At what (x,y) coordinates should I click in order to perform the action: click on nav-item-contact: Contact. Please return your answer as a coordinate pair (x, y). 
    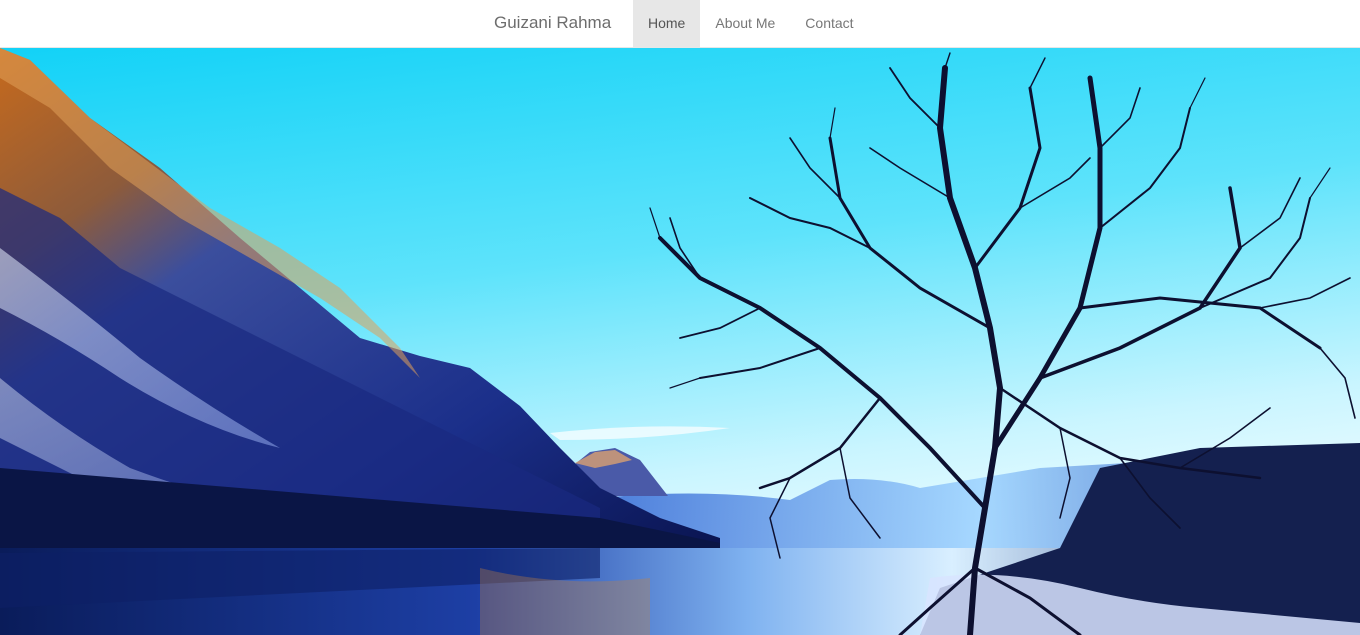
    Looking at the image, I should click on (829, 24).